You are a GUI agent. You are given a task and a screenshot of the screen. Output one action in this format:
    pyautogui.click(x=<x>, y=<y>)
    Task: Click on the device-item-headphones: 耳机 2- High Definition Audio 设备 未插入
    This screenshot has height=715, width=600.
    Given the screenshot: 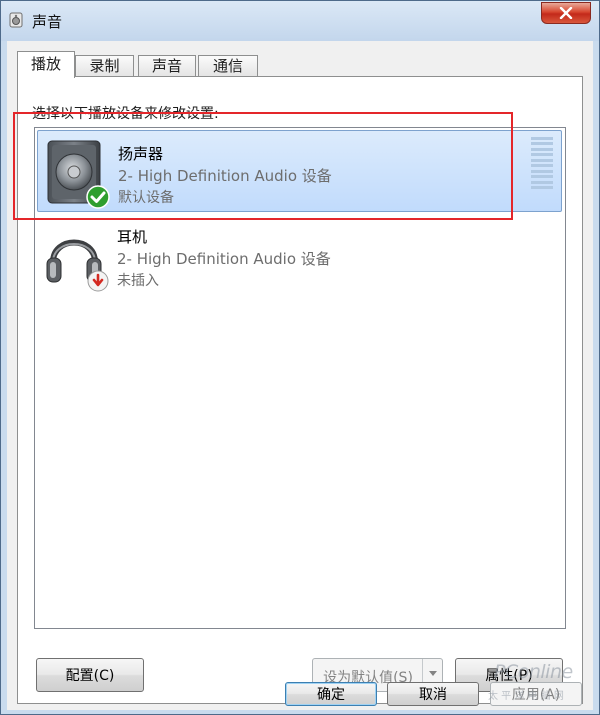 What is the action you would take?
    pyautogui.click(x=299, y=255)
    